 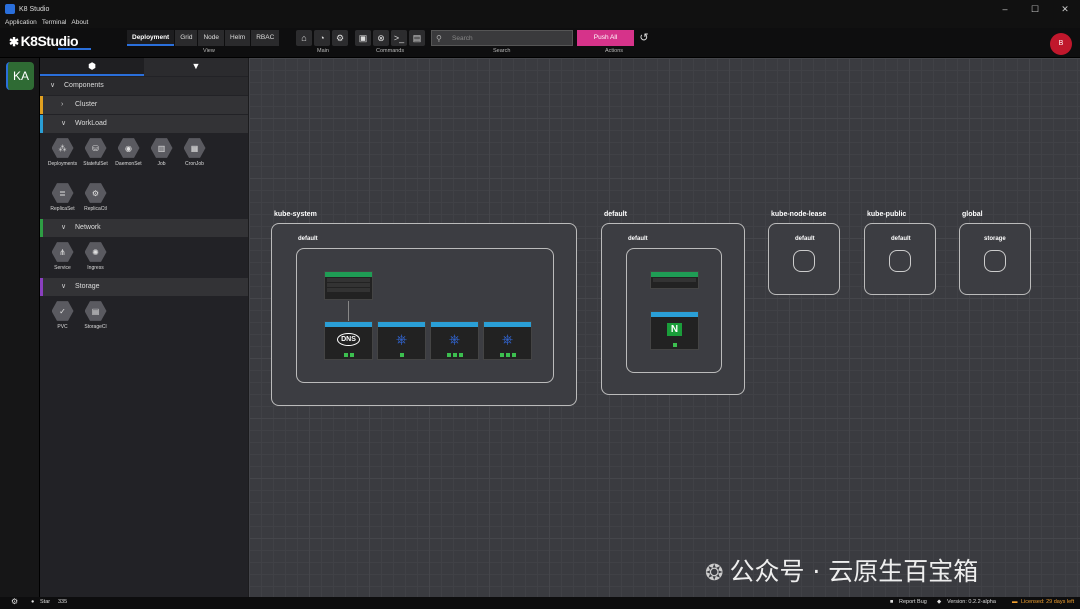 What do you see at coordinates (194, 152) in the screenshot?
I see `palette-cronjob: ▦ CronJob` at bounding box center [194, 152].